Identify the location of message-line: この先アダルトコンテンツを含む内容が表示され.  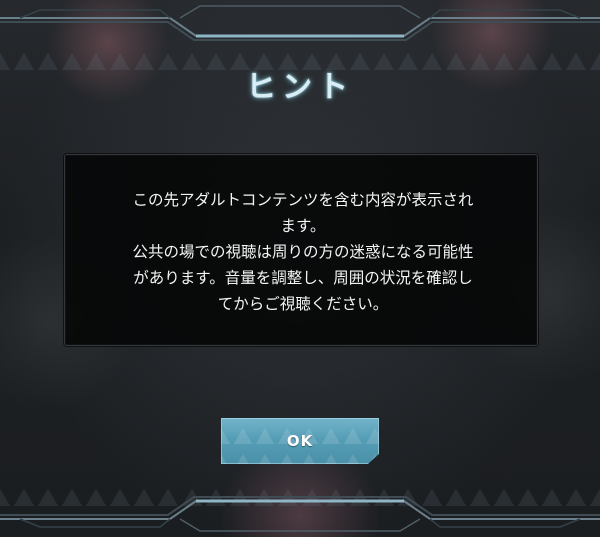
(303, 200).